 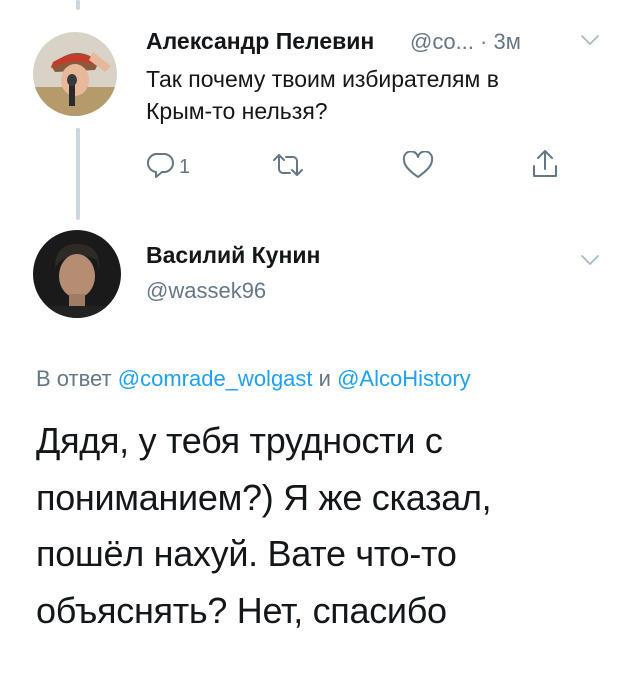 I want to click on retweet-button, so click(x=288, y=167).